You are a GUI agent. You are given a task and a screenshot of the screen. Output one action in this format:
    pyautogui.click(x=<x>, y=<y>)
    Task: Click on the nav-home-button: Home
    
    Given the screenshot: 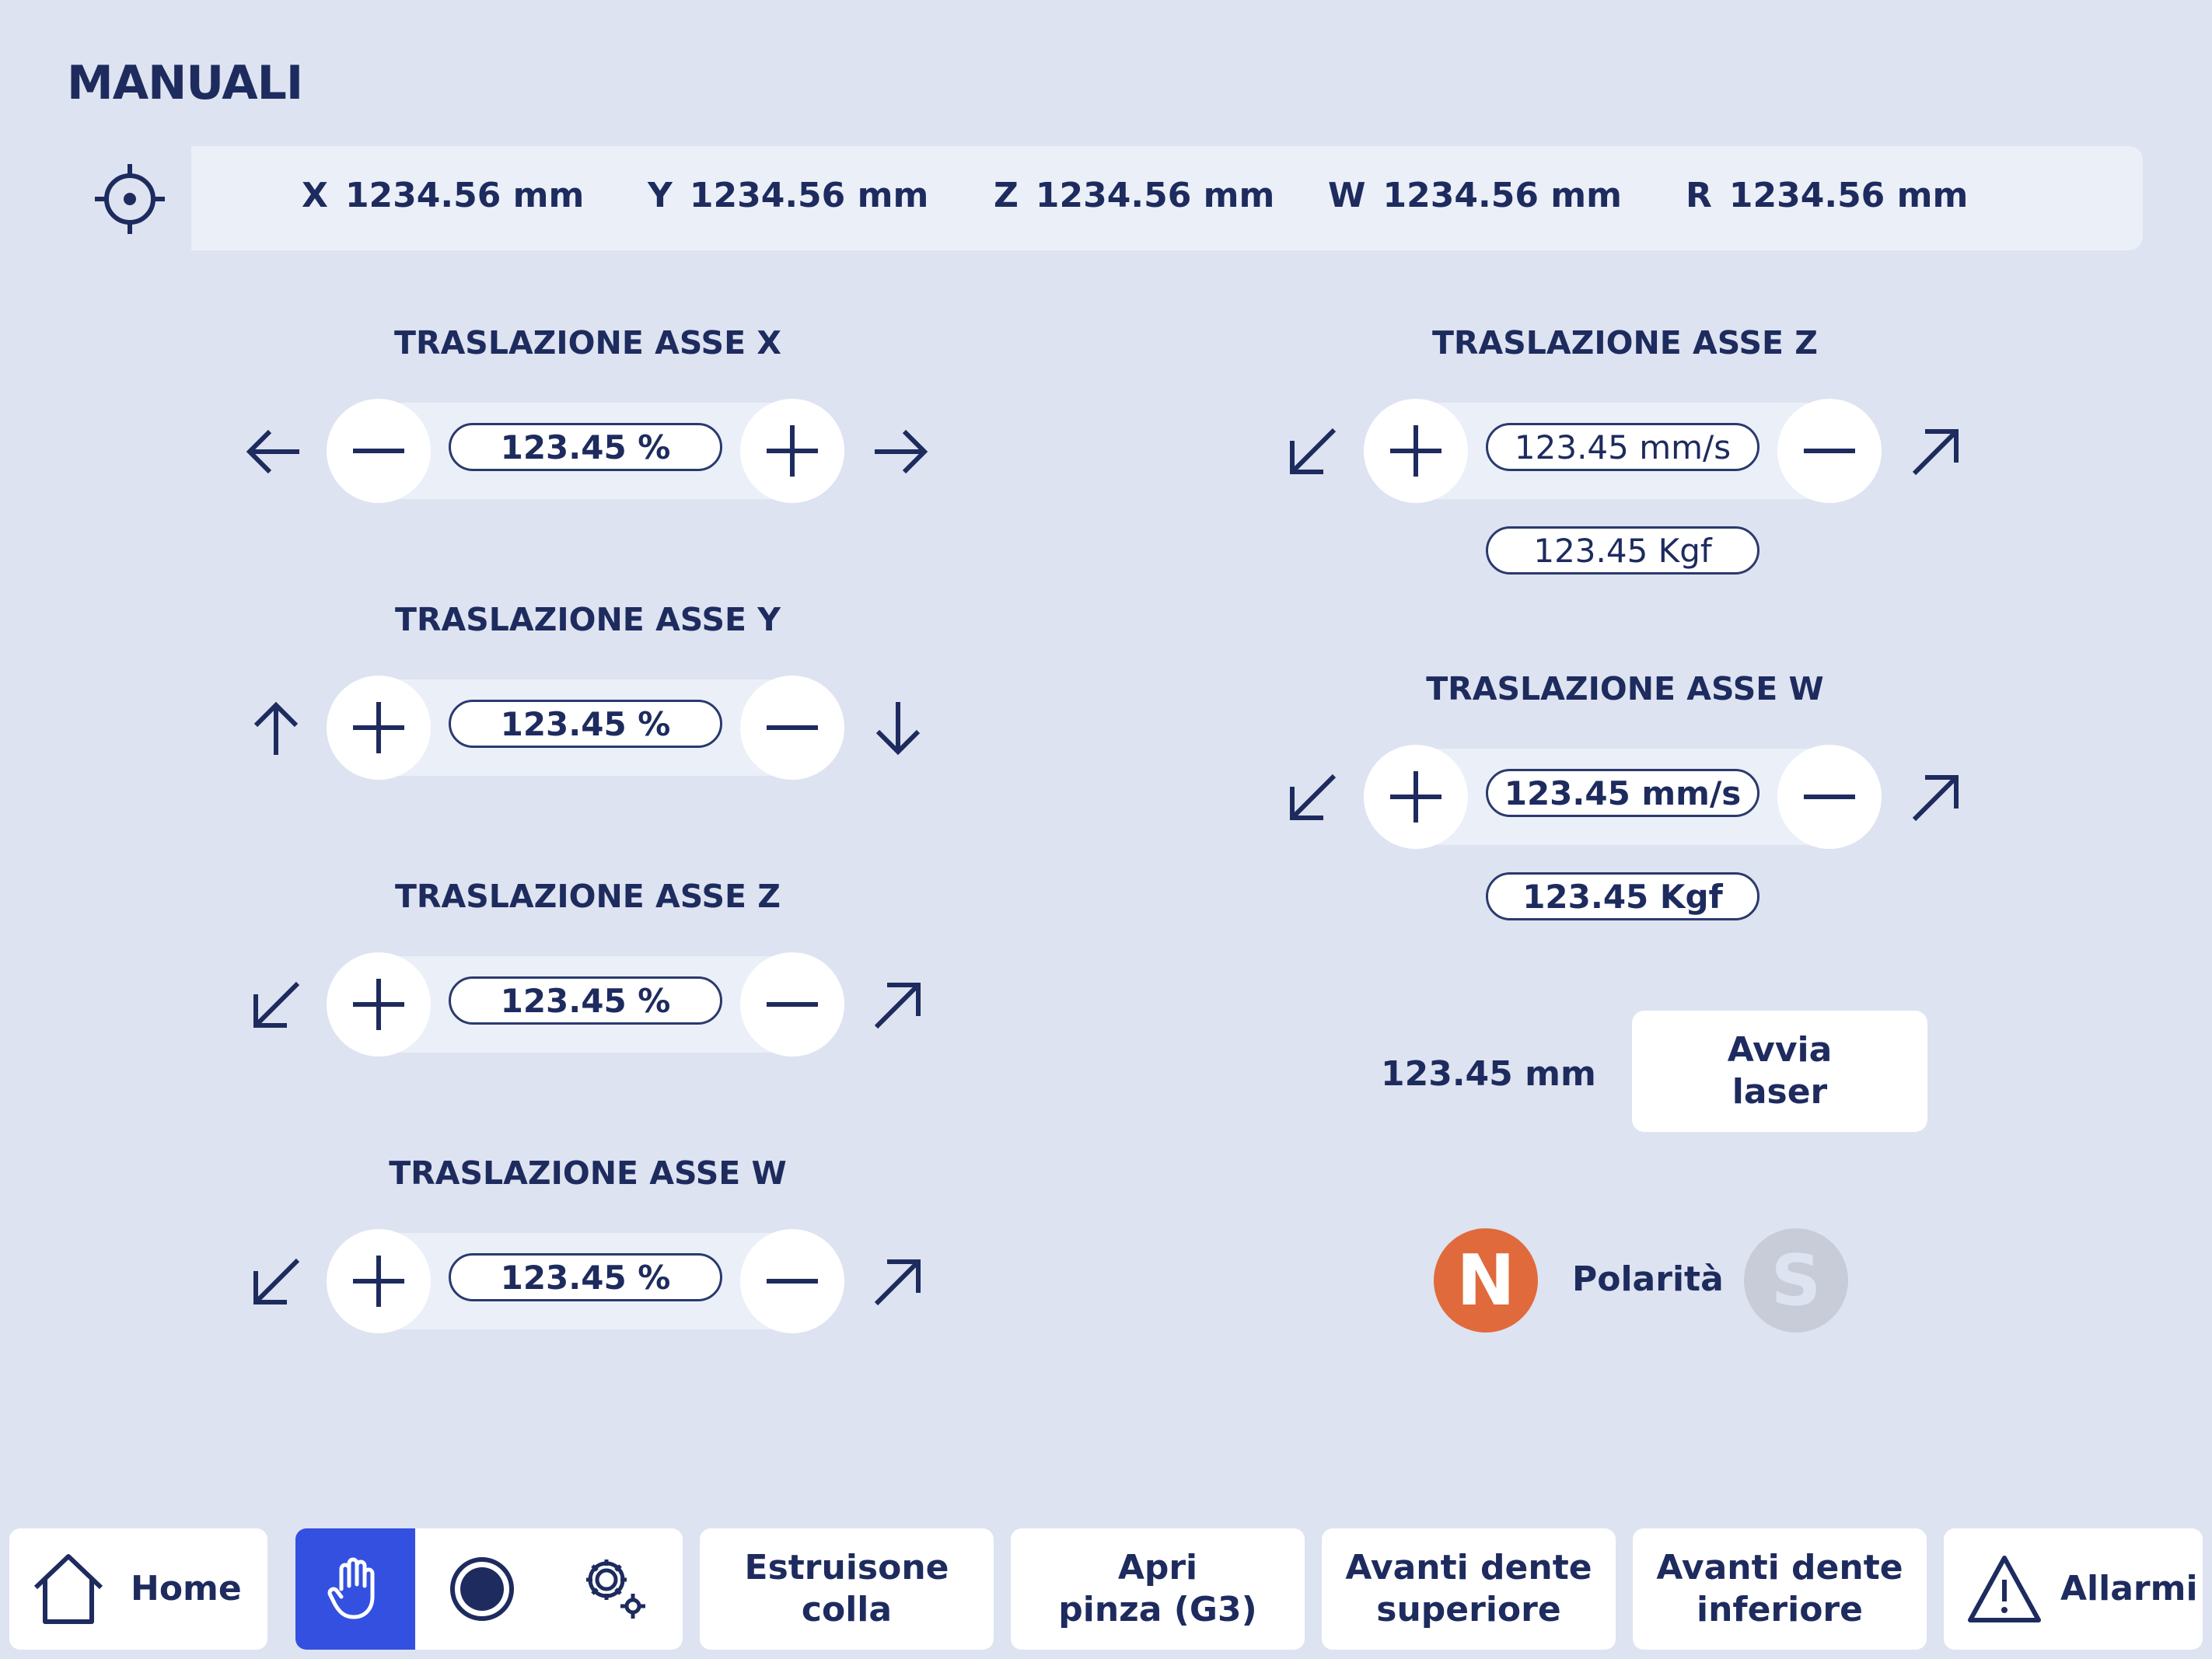 What is the action you would take?
    pyautogui.click(x=138, y=1589)
    